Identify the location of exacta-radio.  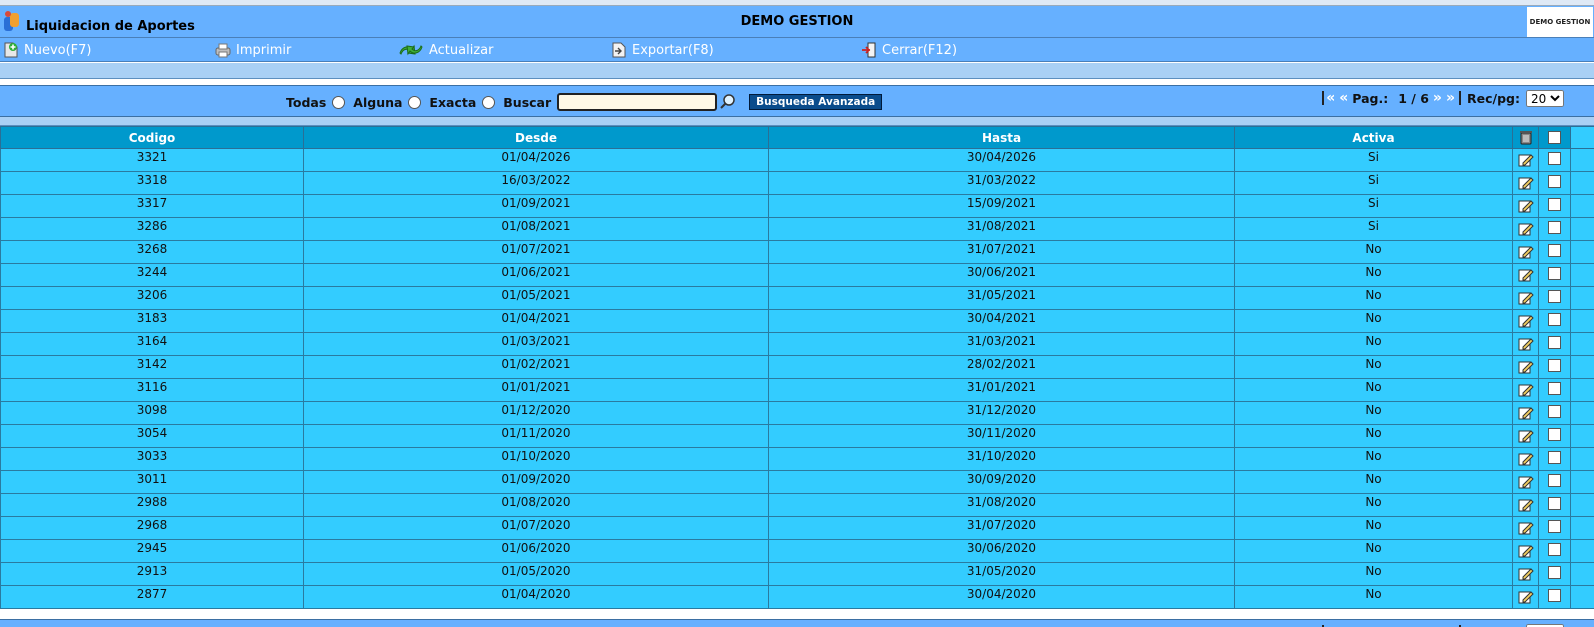
(489, 102).